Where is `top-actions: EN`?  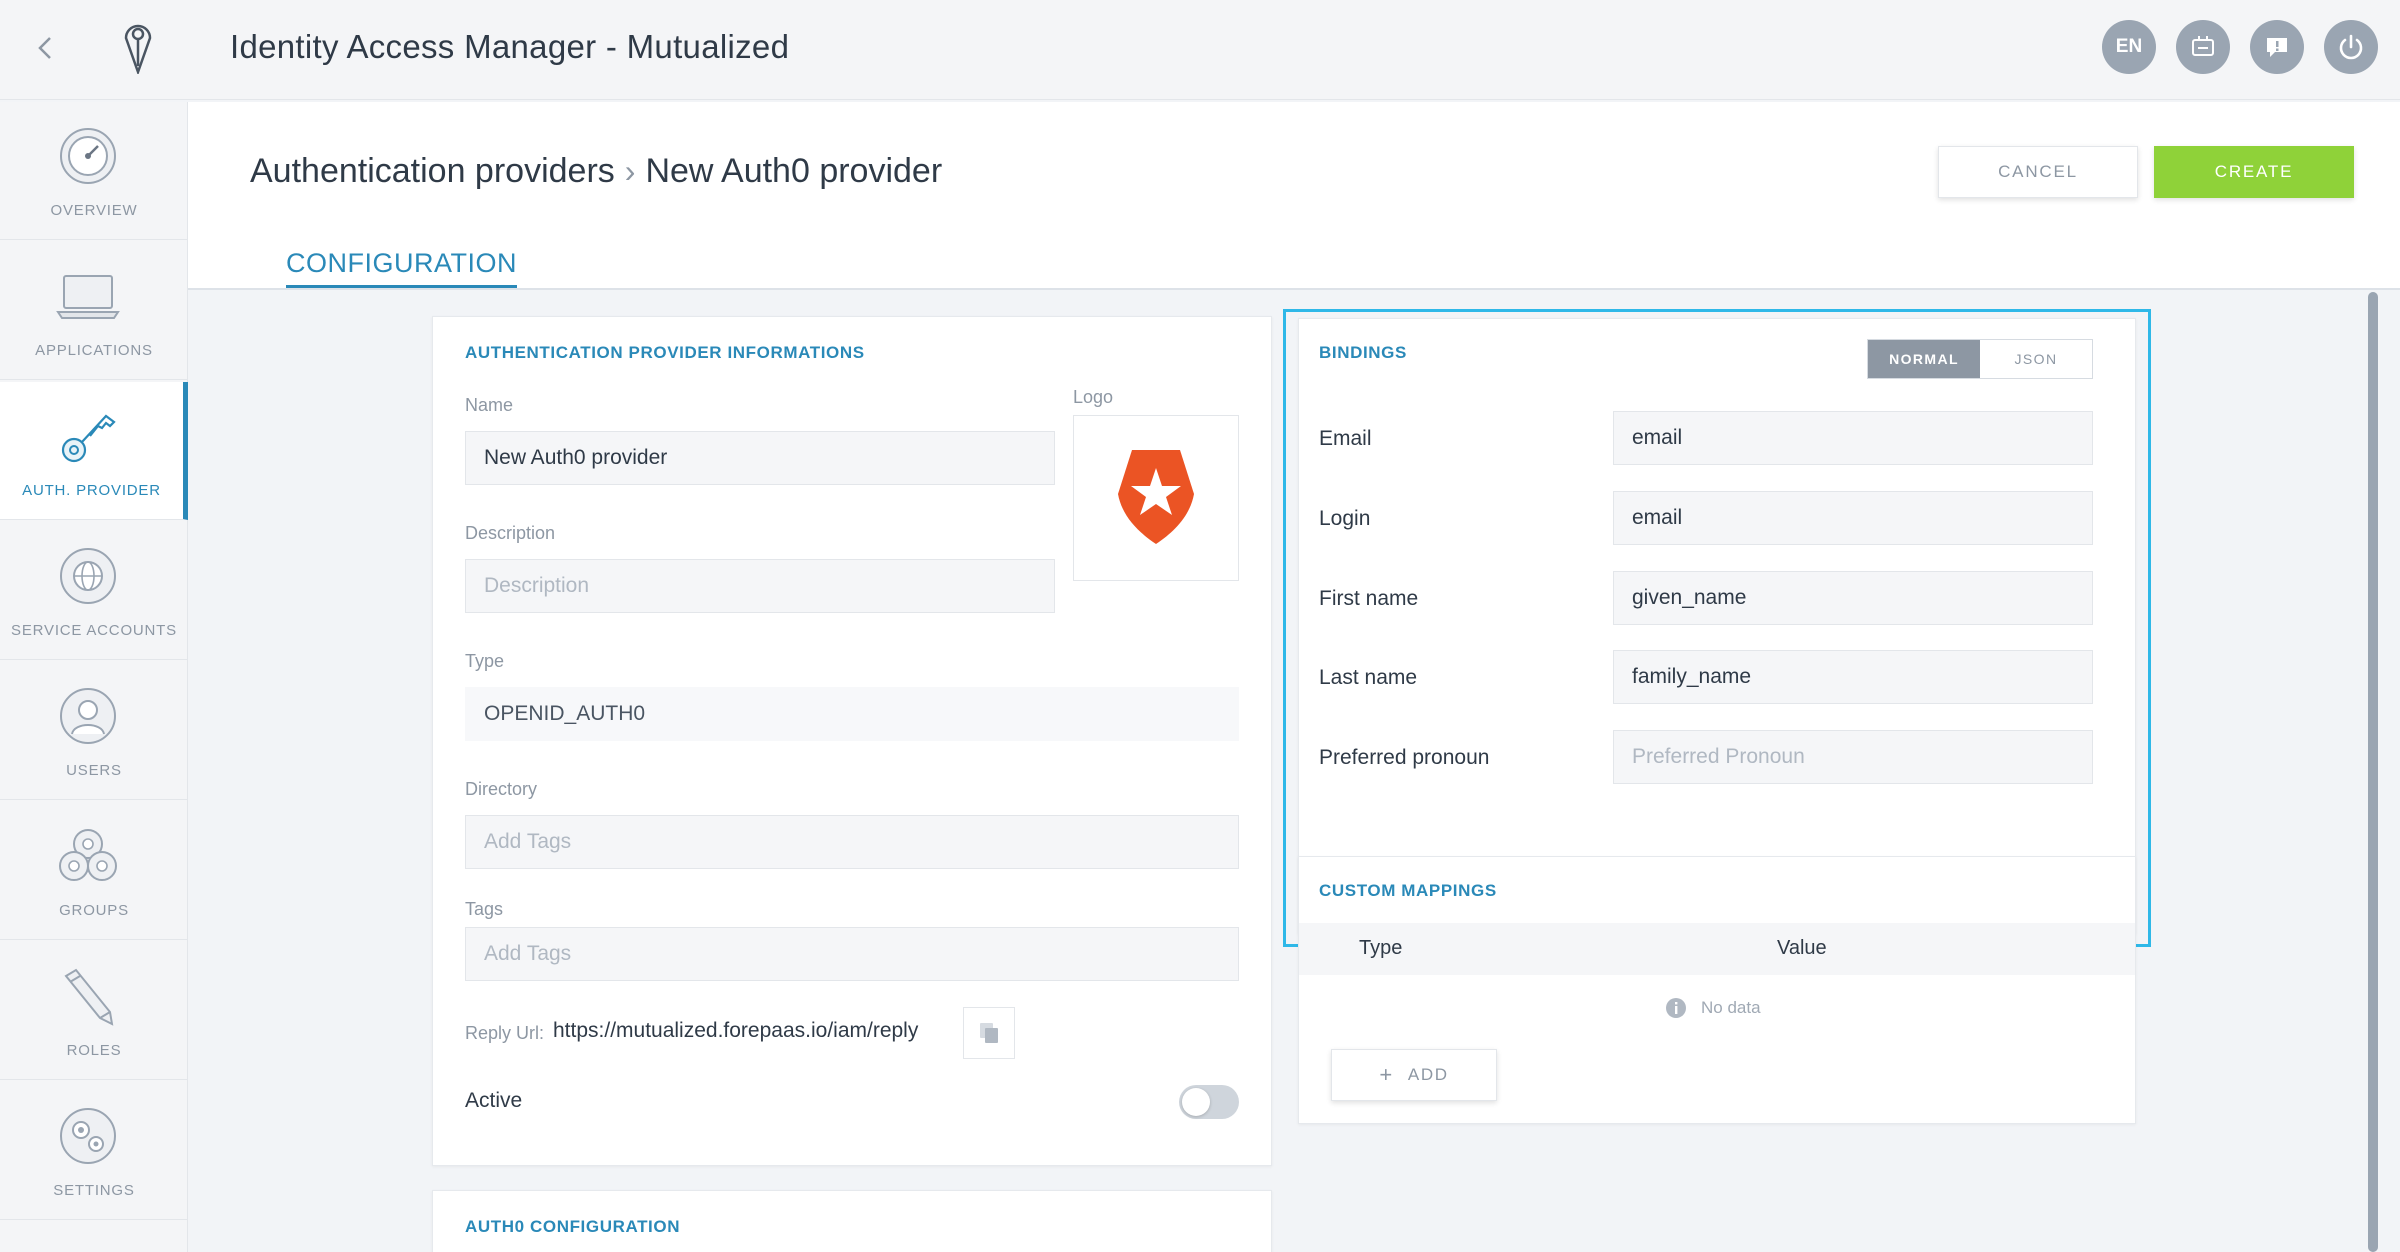
top-actions: EN is located at coordinates (2240, 47).